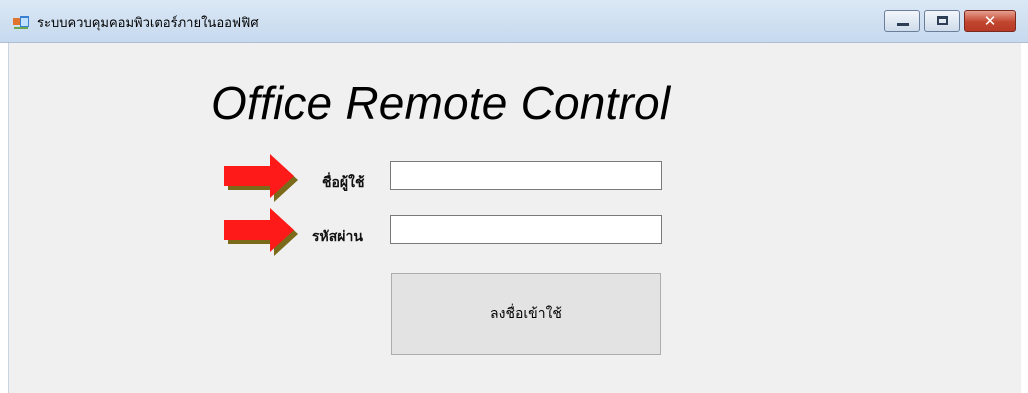  I want to click on password-input, so click(526, 229).